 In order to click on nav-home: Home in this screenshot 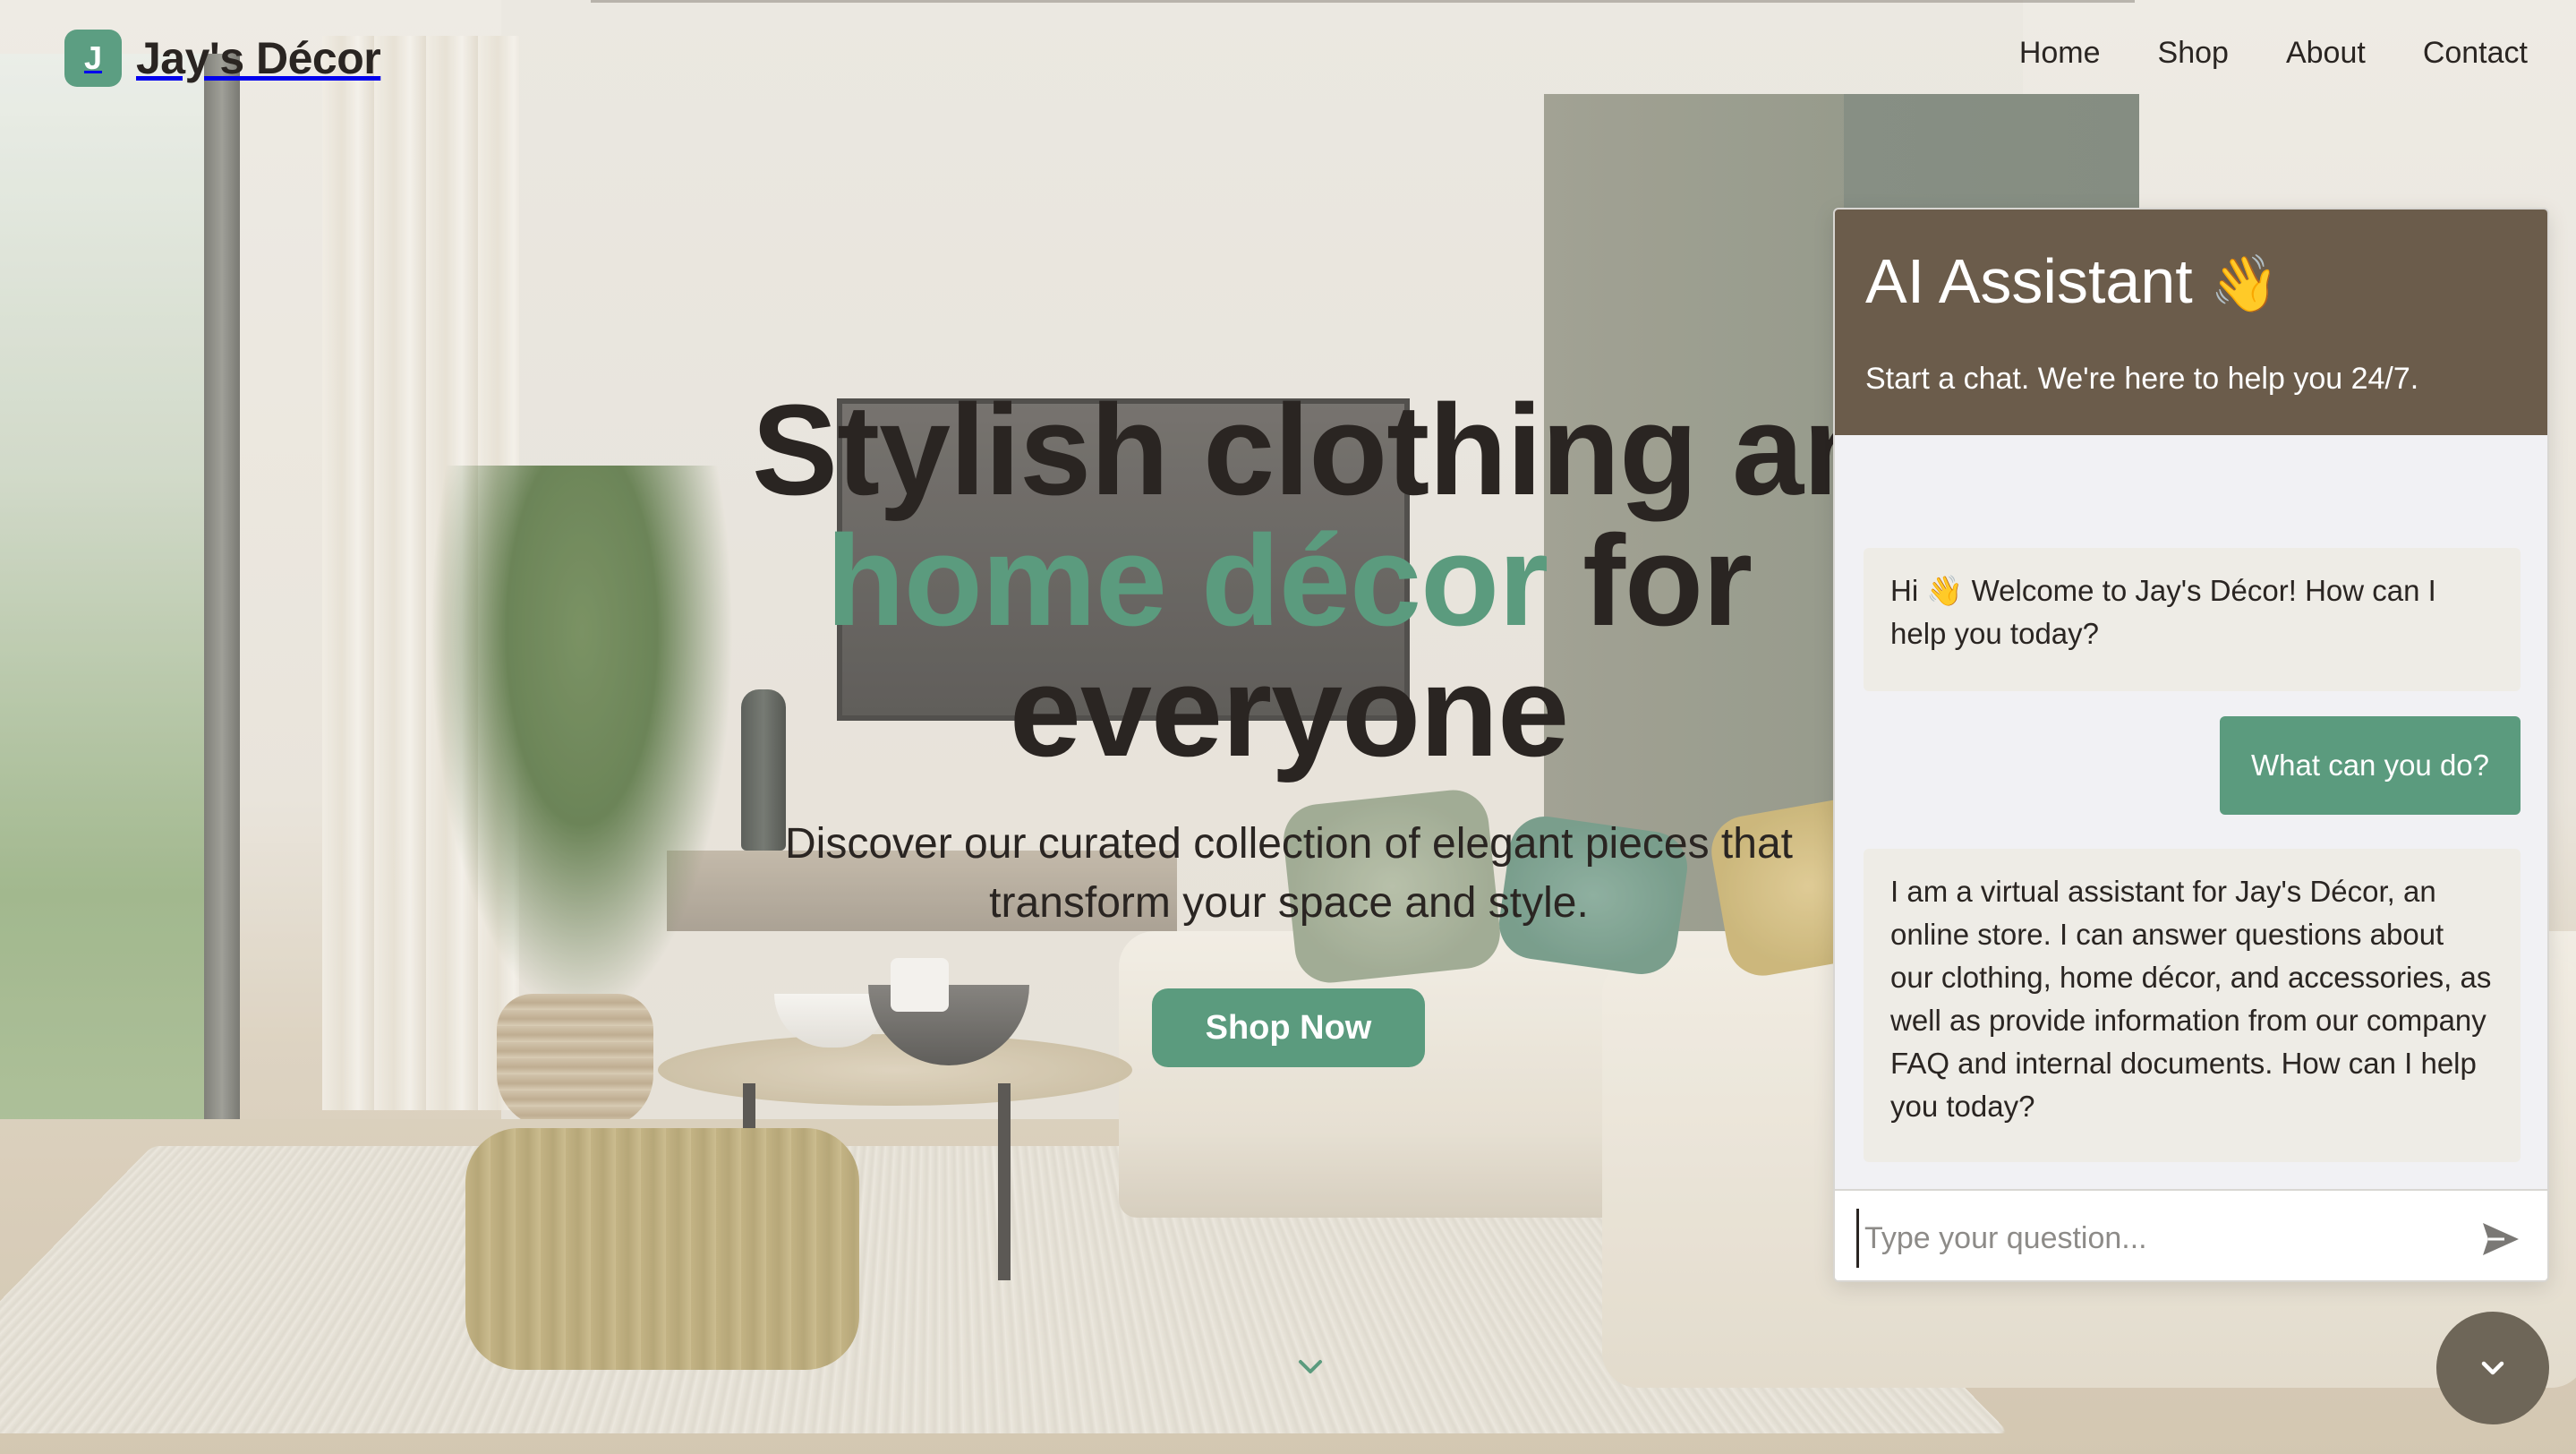, I will do `click(2060, 53)`.